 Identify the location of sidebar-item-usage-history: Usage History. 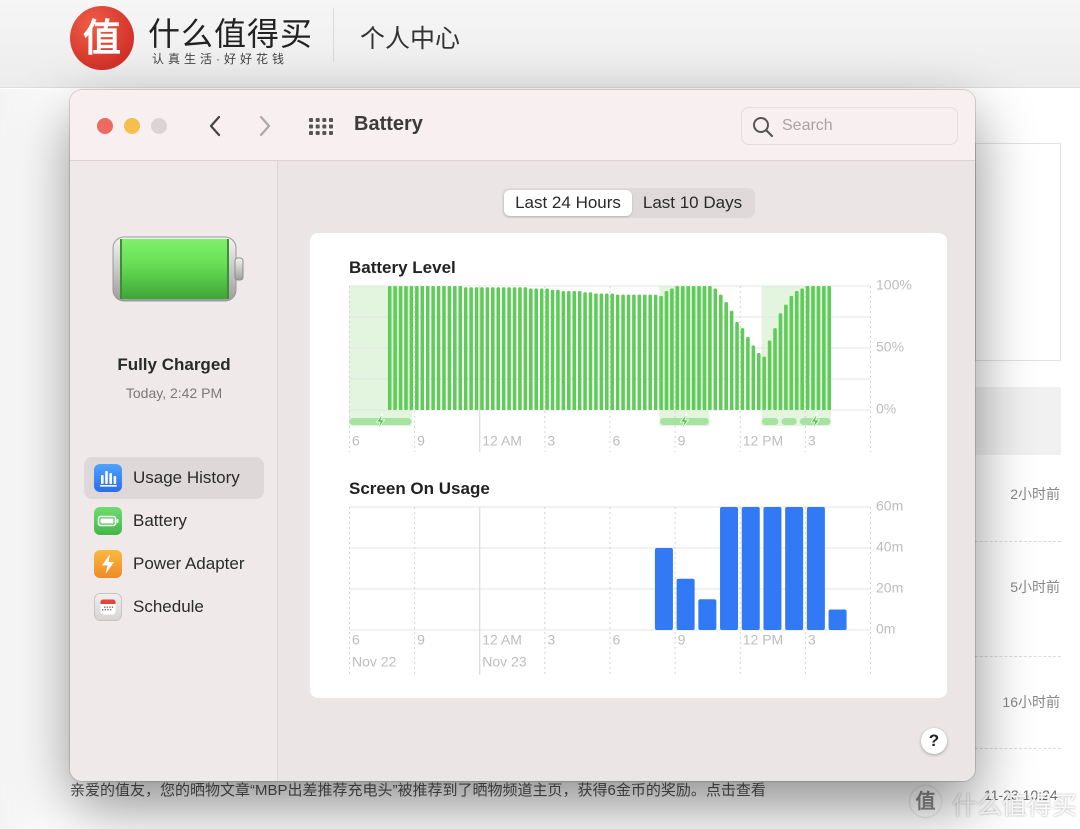
(174, 478).